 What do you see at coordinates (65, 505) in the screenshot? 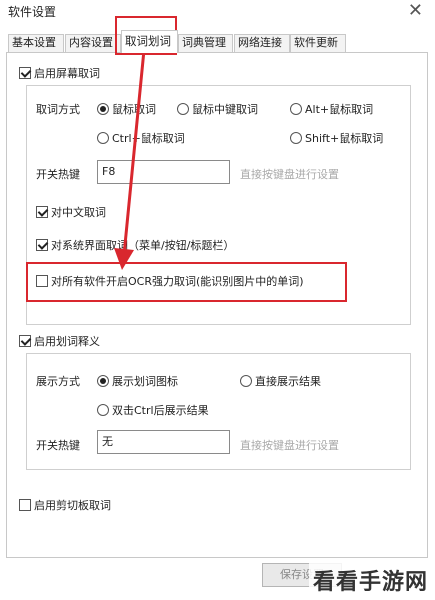
I see `enable-clipboard-capture-checkbox: 启用剪切板取词` at bounding box center [65, 505].